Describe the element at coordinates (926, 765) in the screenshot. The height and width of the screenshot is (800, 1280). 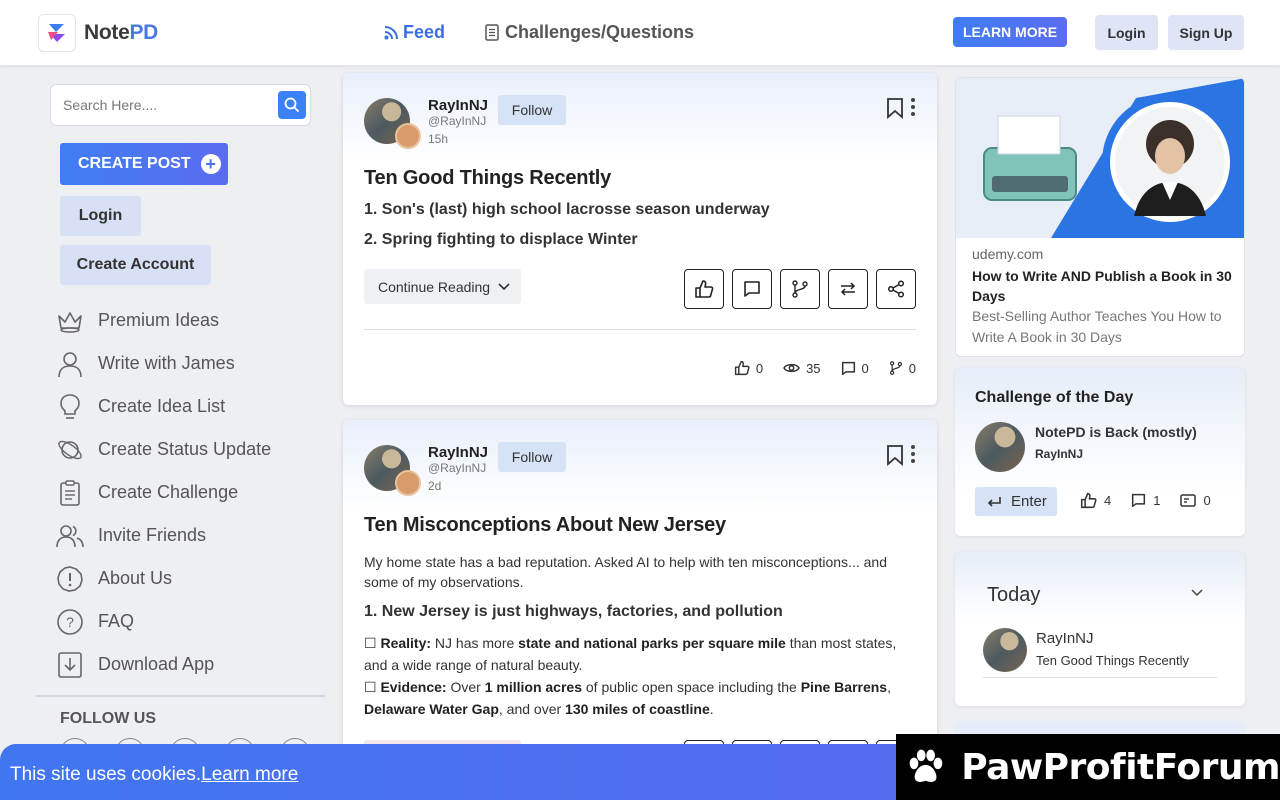
I see `paw-icon` at that location.